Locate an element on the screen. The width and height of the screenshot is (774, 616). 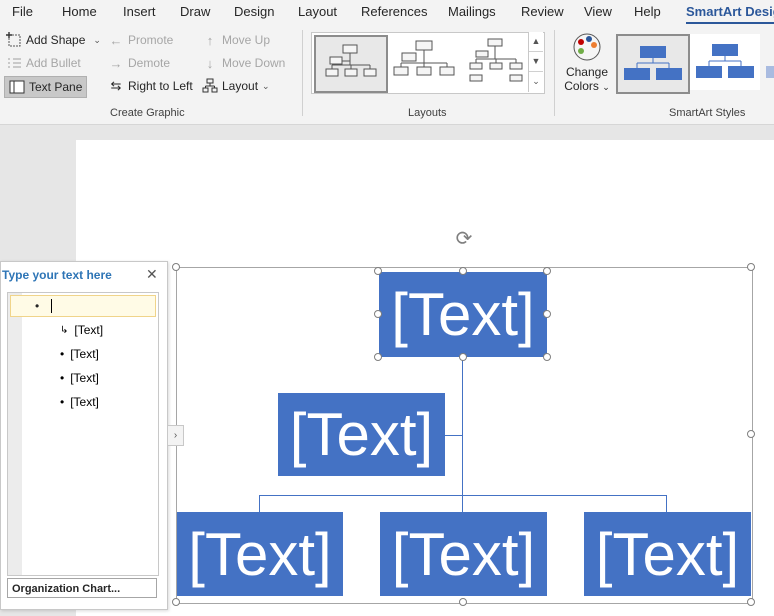
group-label-smartart-styles: SmartArt Styles is located at coordinates (707, 113).